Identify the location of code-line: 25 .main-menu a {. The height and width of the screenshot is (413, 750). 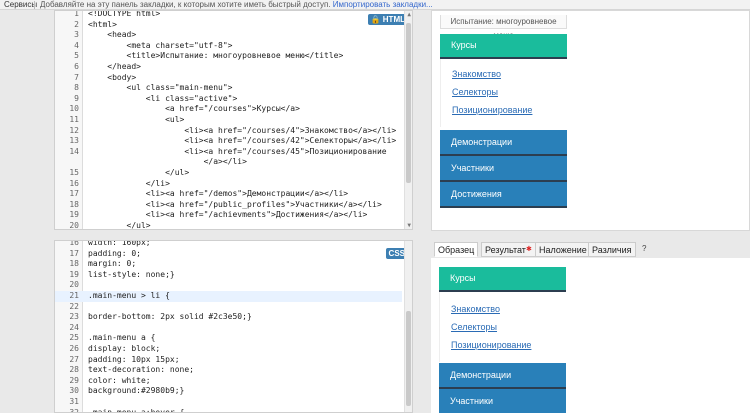
(228, 338).